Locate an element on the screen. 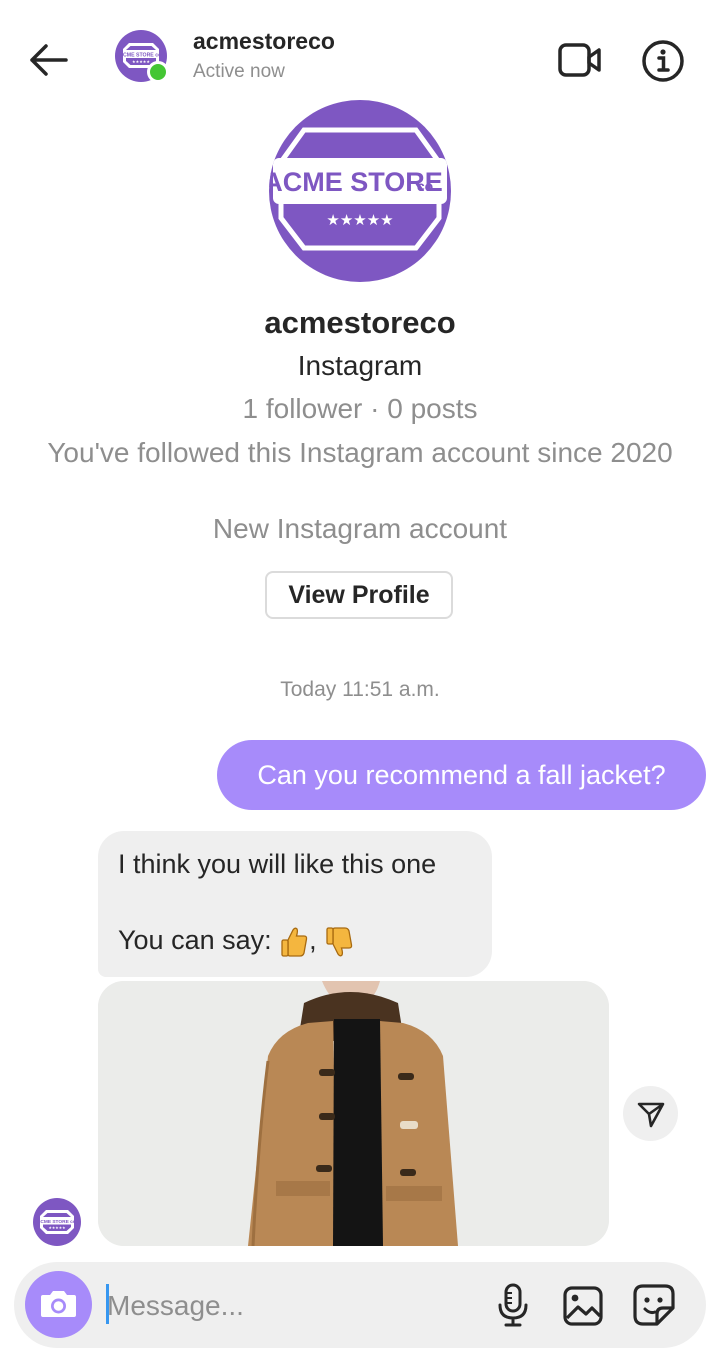 The height and width of the screenshot is (1362, 720). profile-avatar: ACME STORE co. ★★★★★ is located at coordinates (360, 191).